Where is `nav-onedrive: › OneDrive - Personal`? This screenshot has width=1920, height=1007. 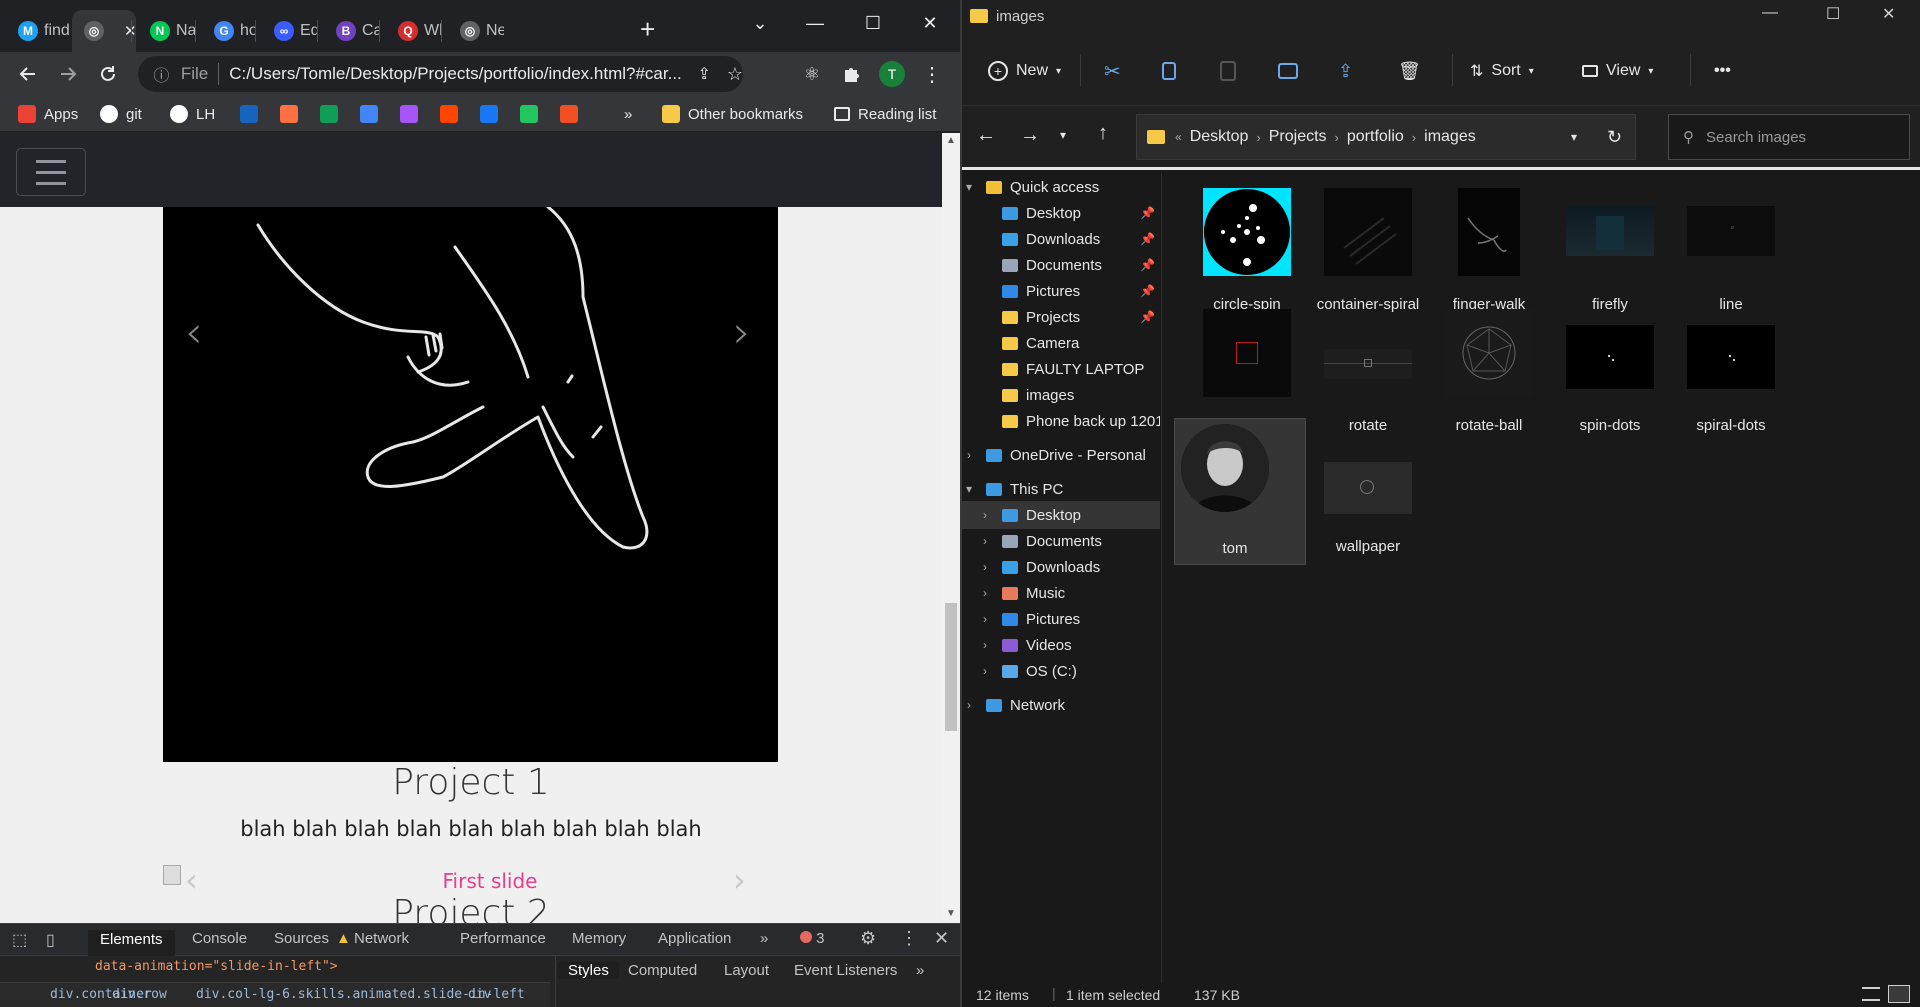 nav-onedrive: › OneDrive - Personal is located at coordinates (1061, 455).